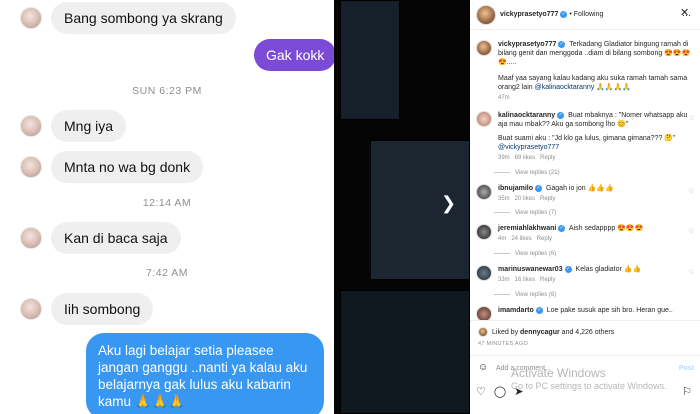 The height and width of the screenshot is (414, 700). Describe the element at coordinates (143, 18) in the screenshot. I see `message-bubble: Bang sombong ya skrang` at that location.